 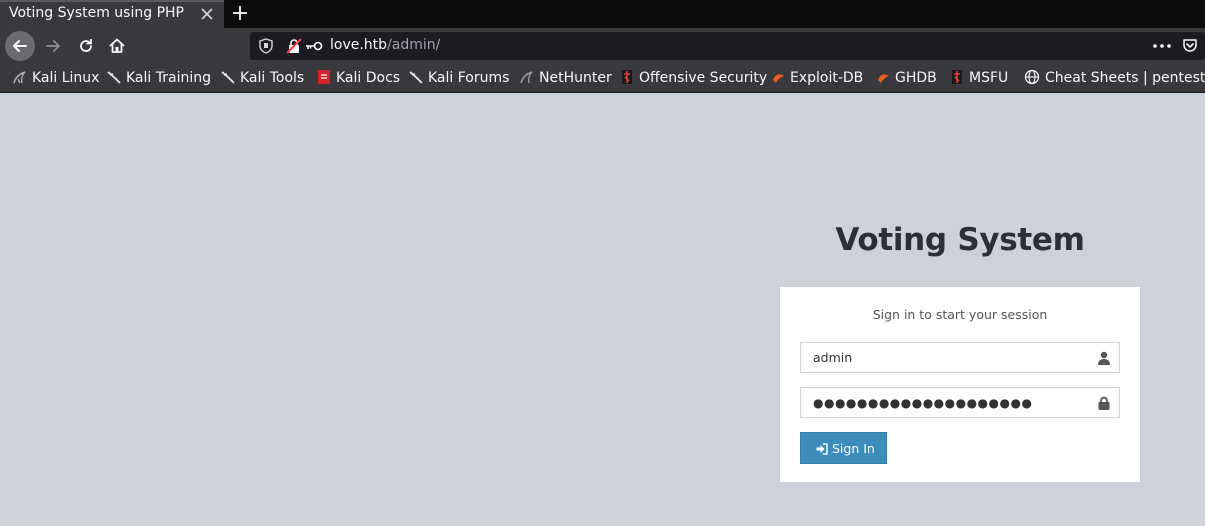 I want to click on forward-button, so click(x=53, y=46).